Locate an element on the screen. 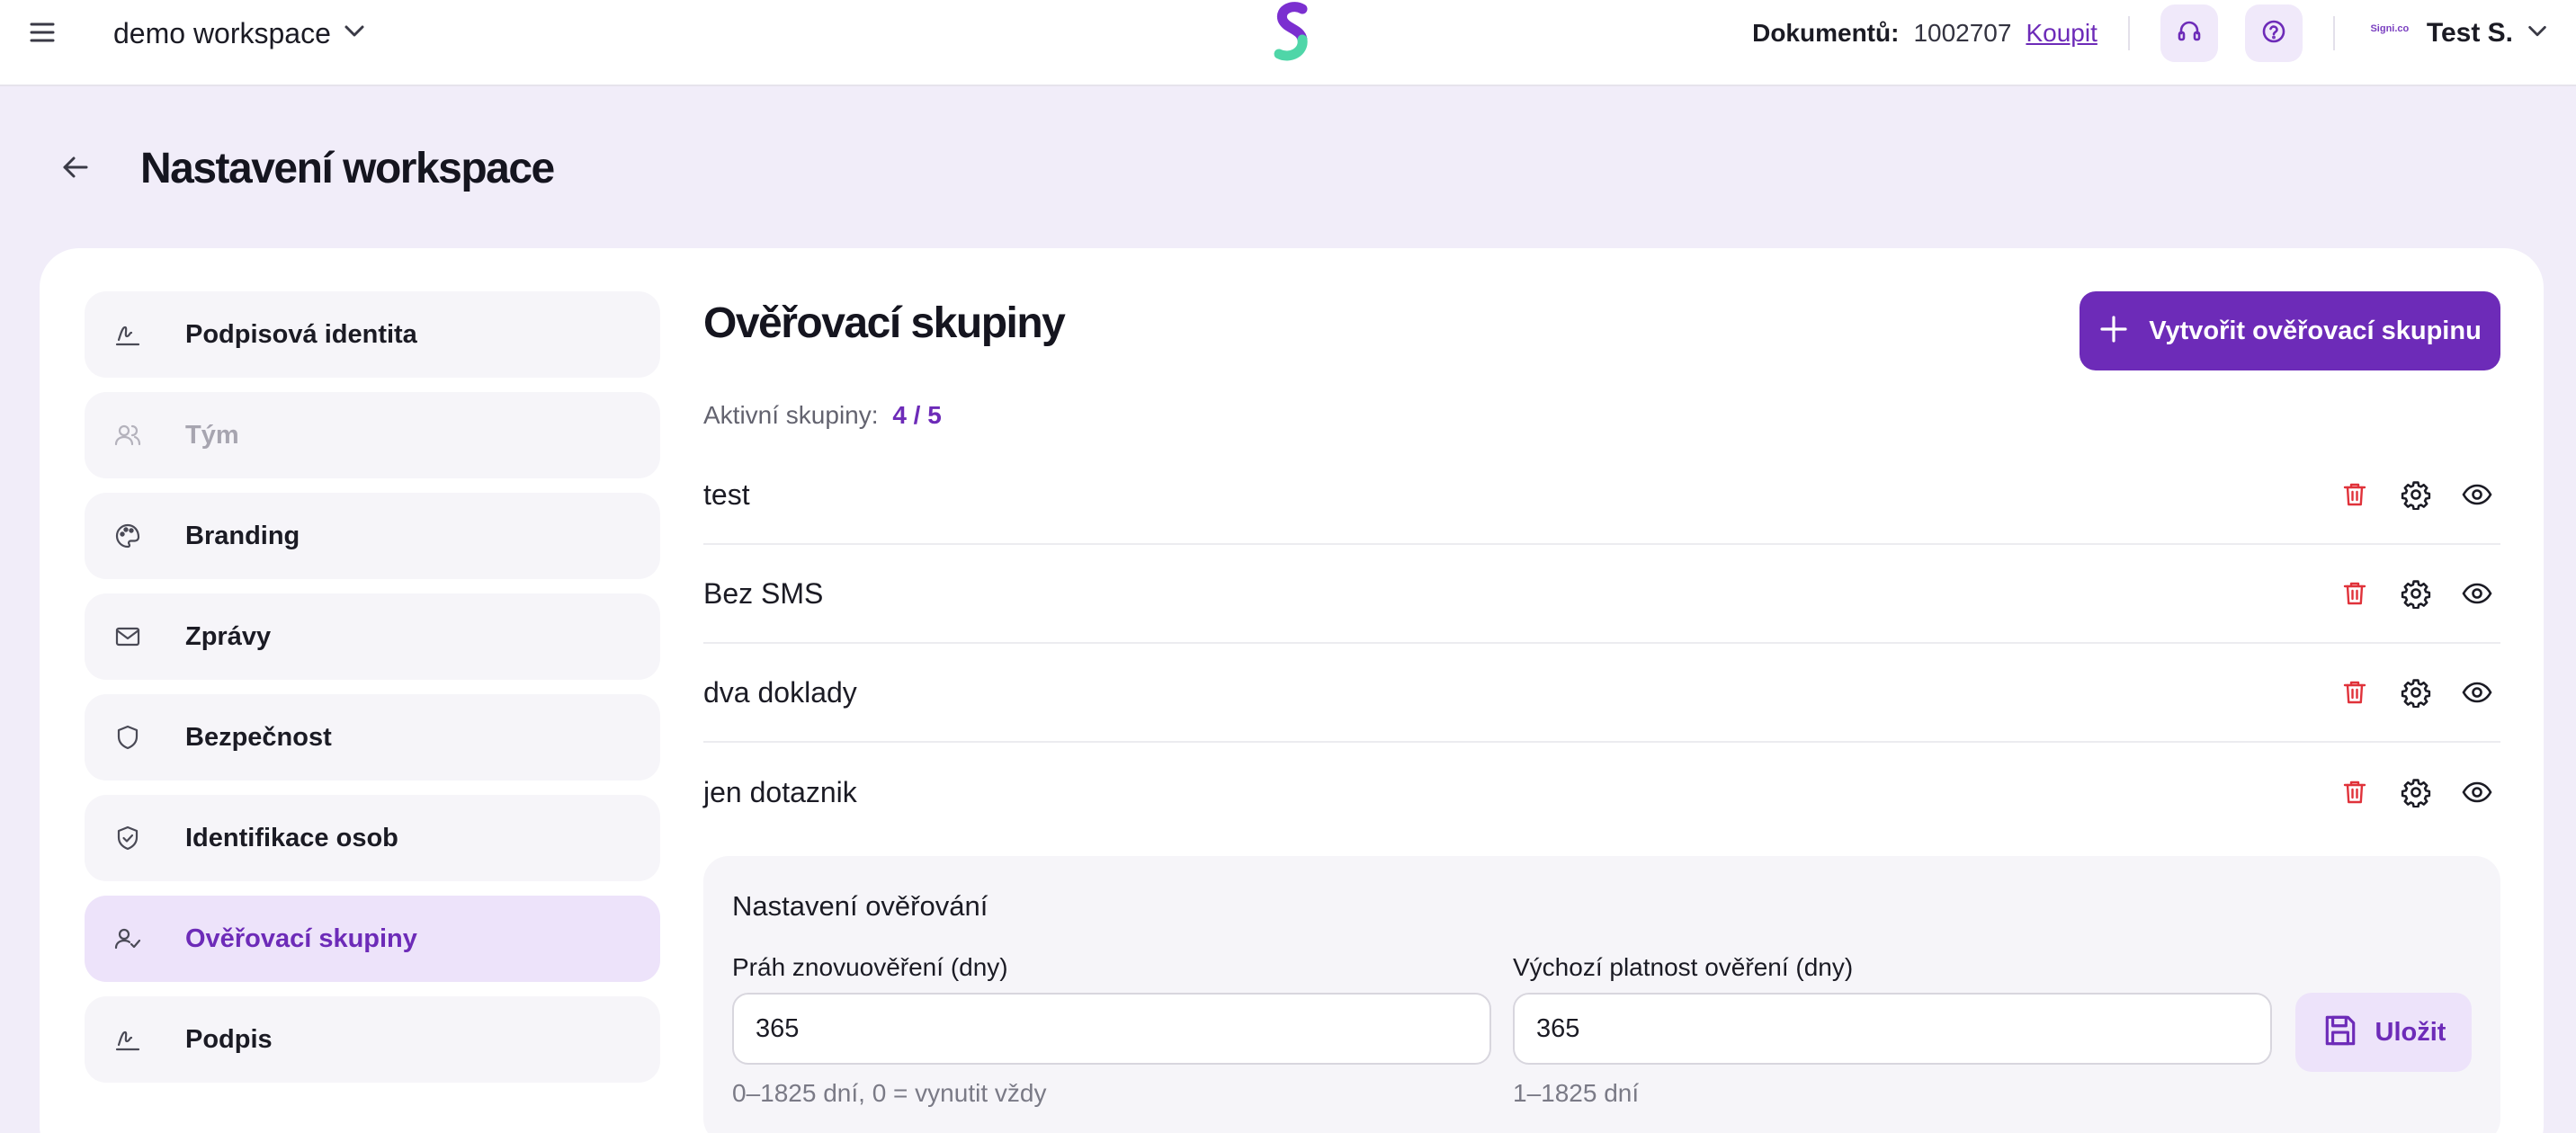 The image size is (2576, 1133). create-verification-group-button: Vytvořit ověřovací skupinu is located at coordinates (2290, 330).